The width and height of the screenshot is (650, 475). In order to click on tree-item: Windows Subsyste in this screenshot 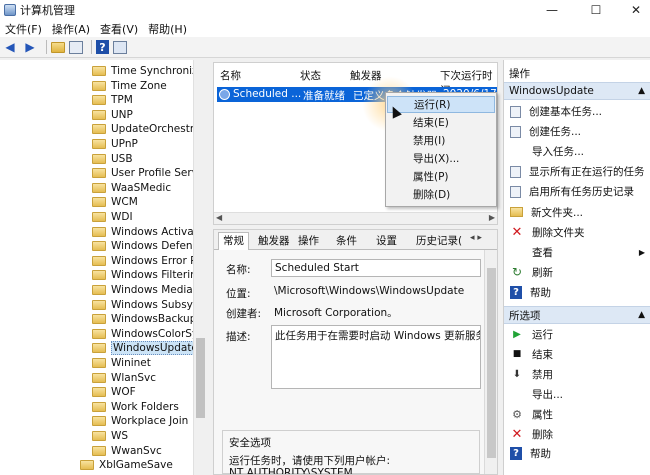, I will do `click(148, 305)`.